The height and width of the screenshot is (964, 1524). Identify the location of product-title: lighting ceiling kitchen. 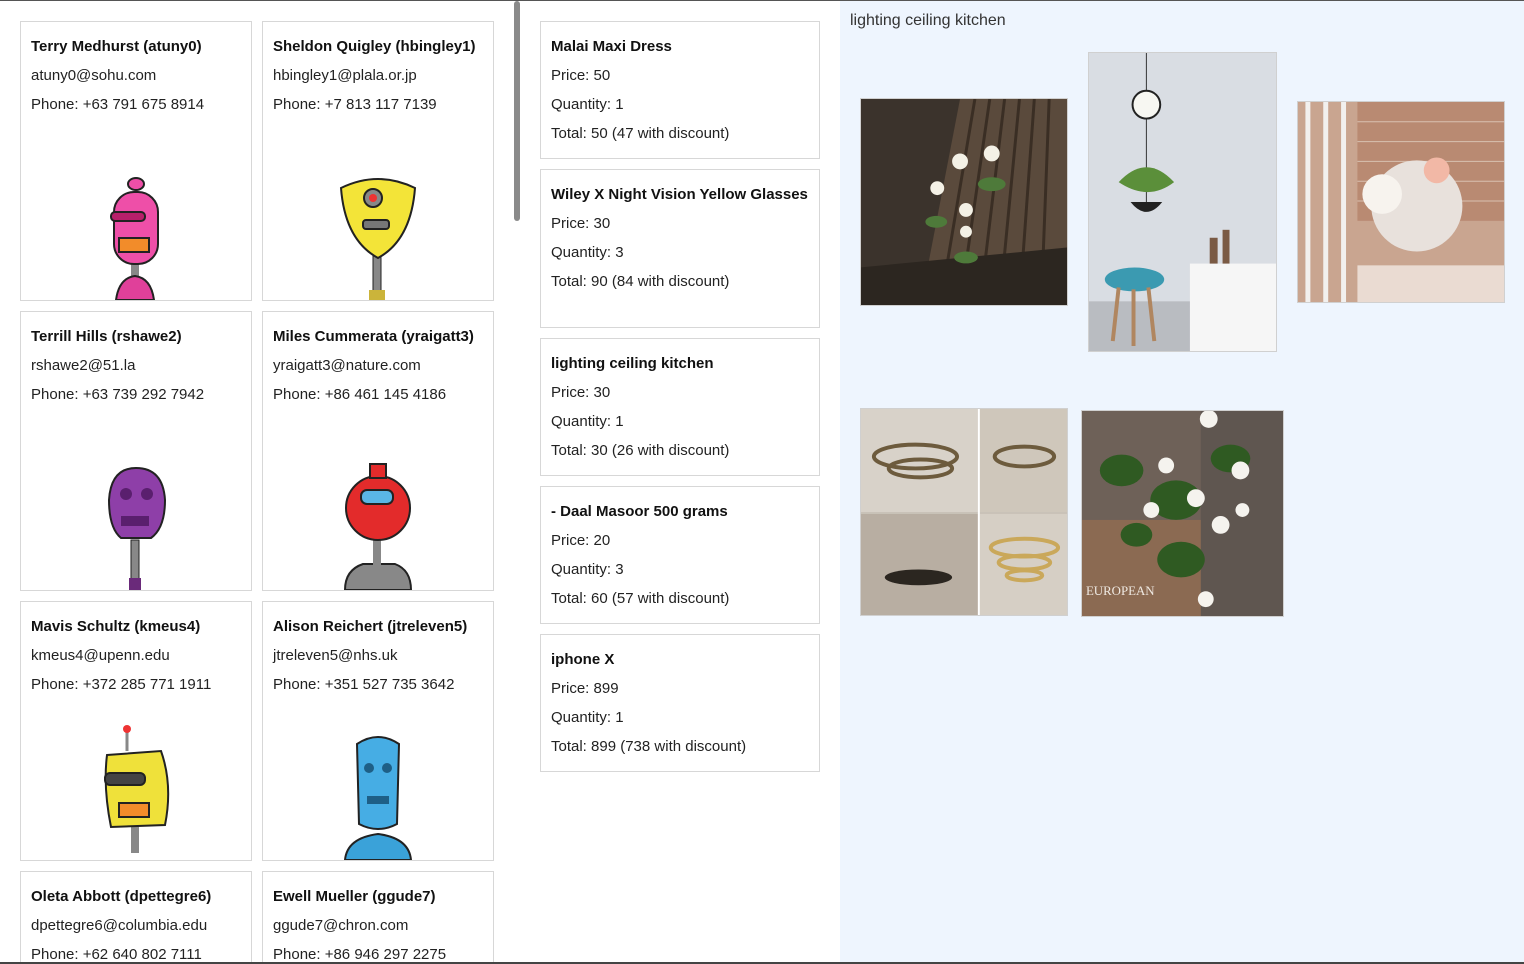
(928, 20).